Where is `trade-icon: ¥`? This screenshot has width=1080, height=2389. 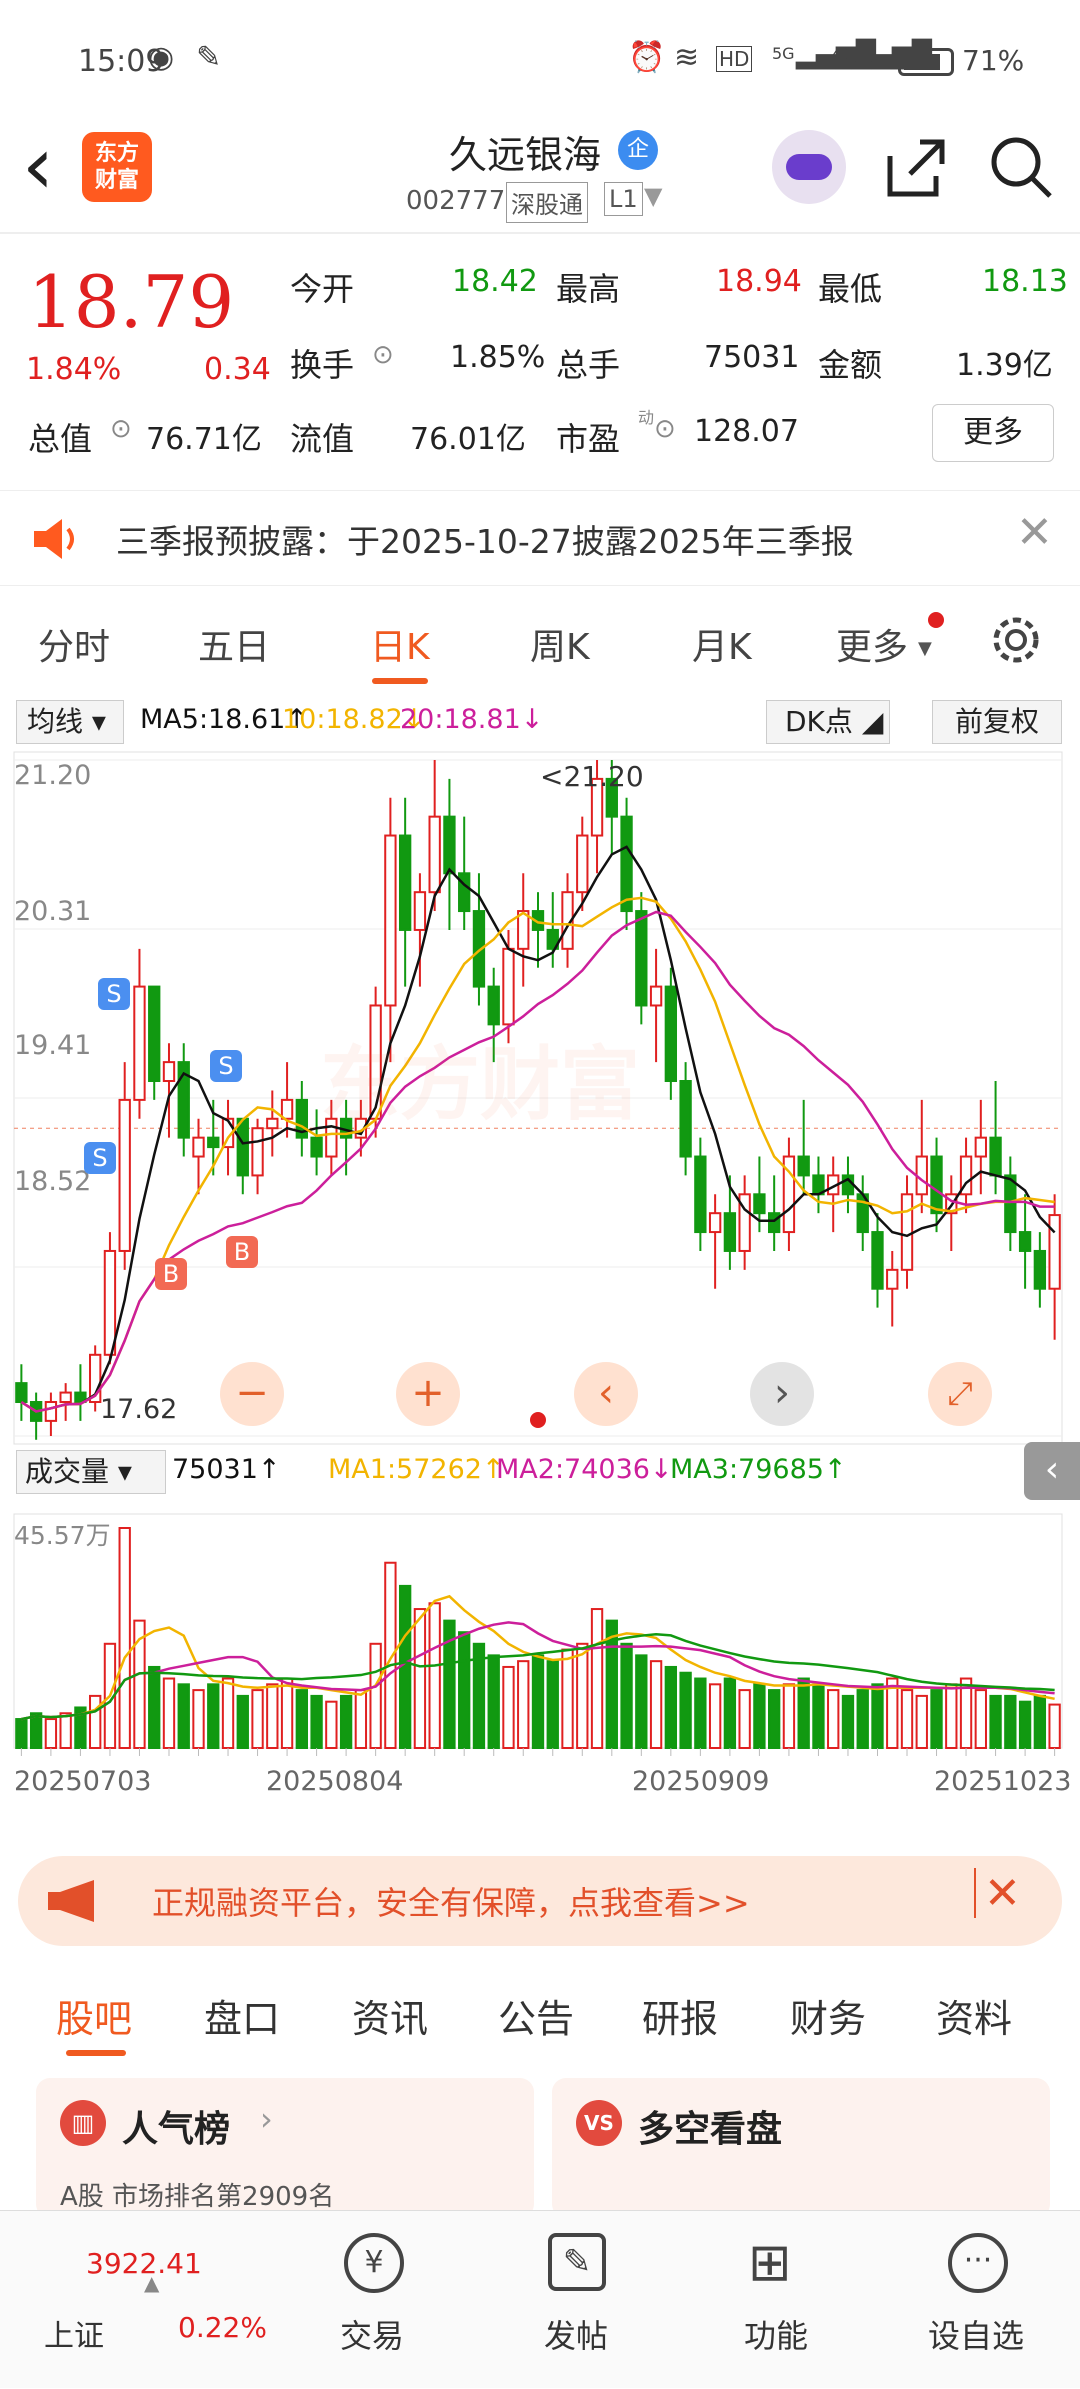 trade-icon: ¥ is located at coordinates (374, 2263).